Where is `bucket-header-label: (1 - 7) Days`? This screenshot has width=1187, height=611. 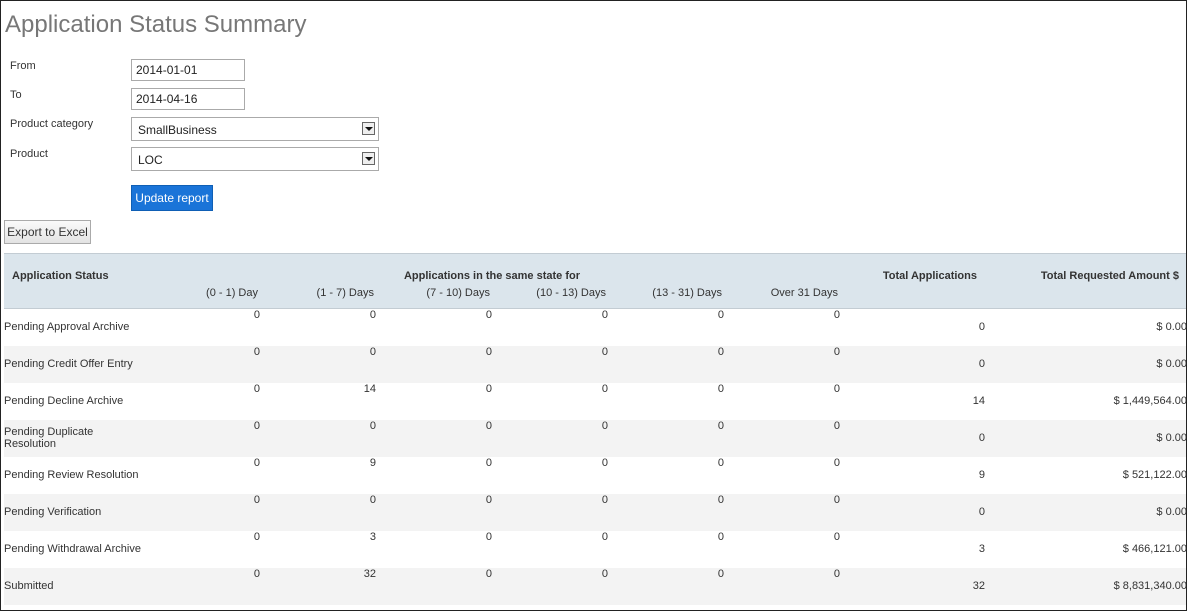
bucket-header-label: (1 - 7) Days is located at coordinates (345, 293).